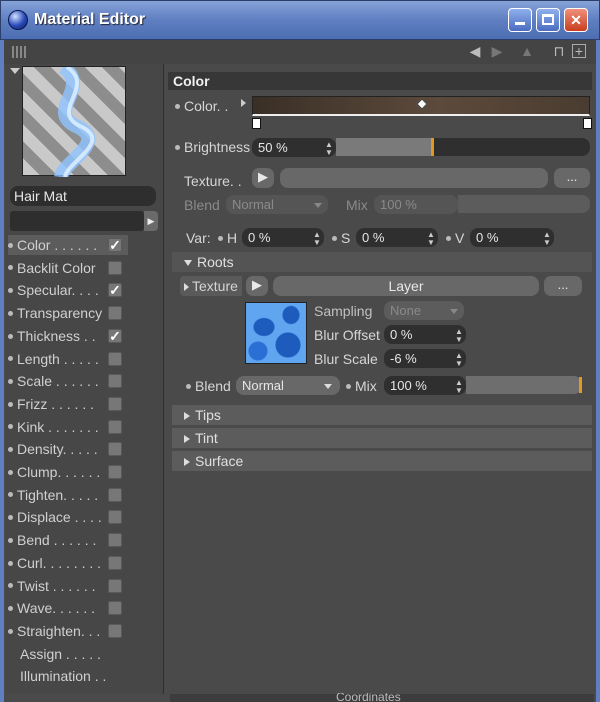 This screenshot has width=600, height=702. I want to click on blur-scale-label: Blur Scale, so click(346, 359).